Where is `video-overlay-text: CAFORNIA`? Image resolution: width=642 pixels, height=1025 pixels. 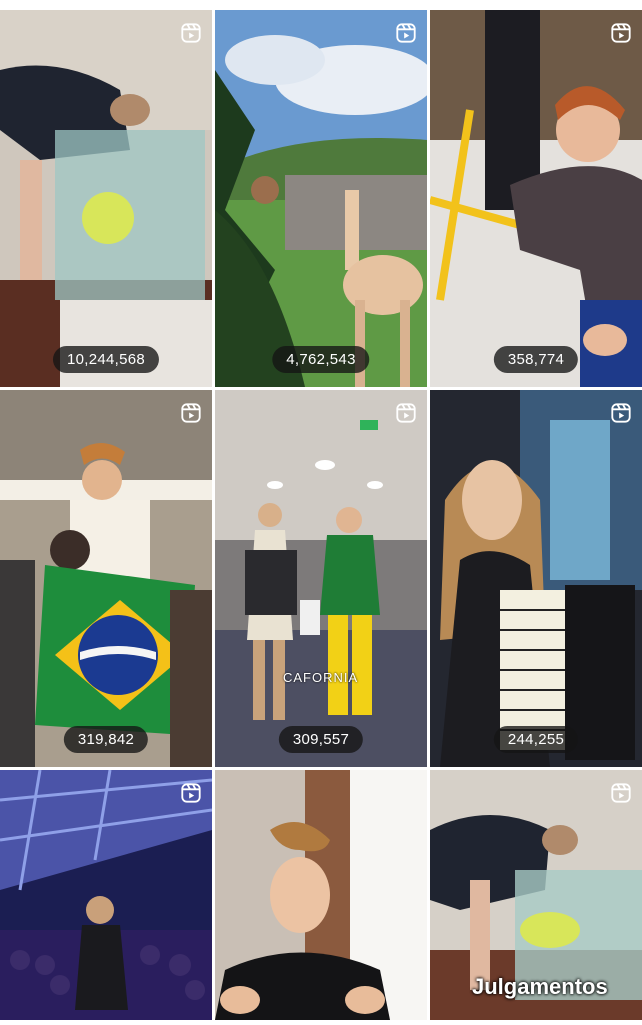 video-overlay-text: CAFORNIA is located at coordinates (321, 677).